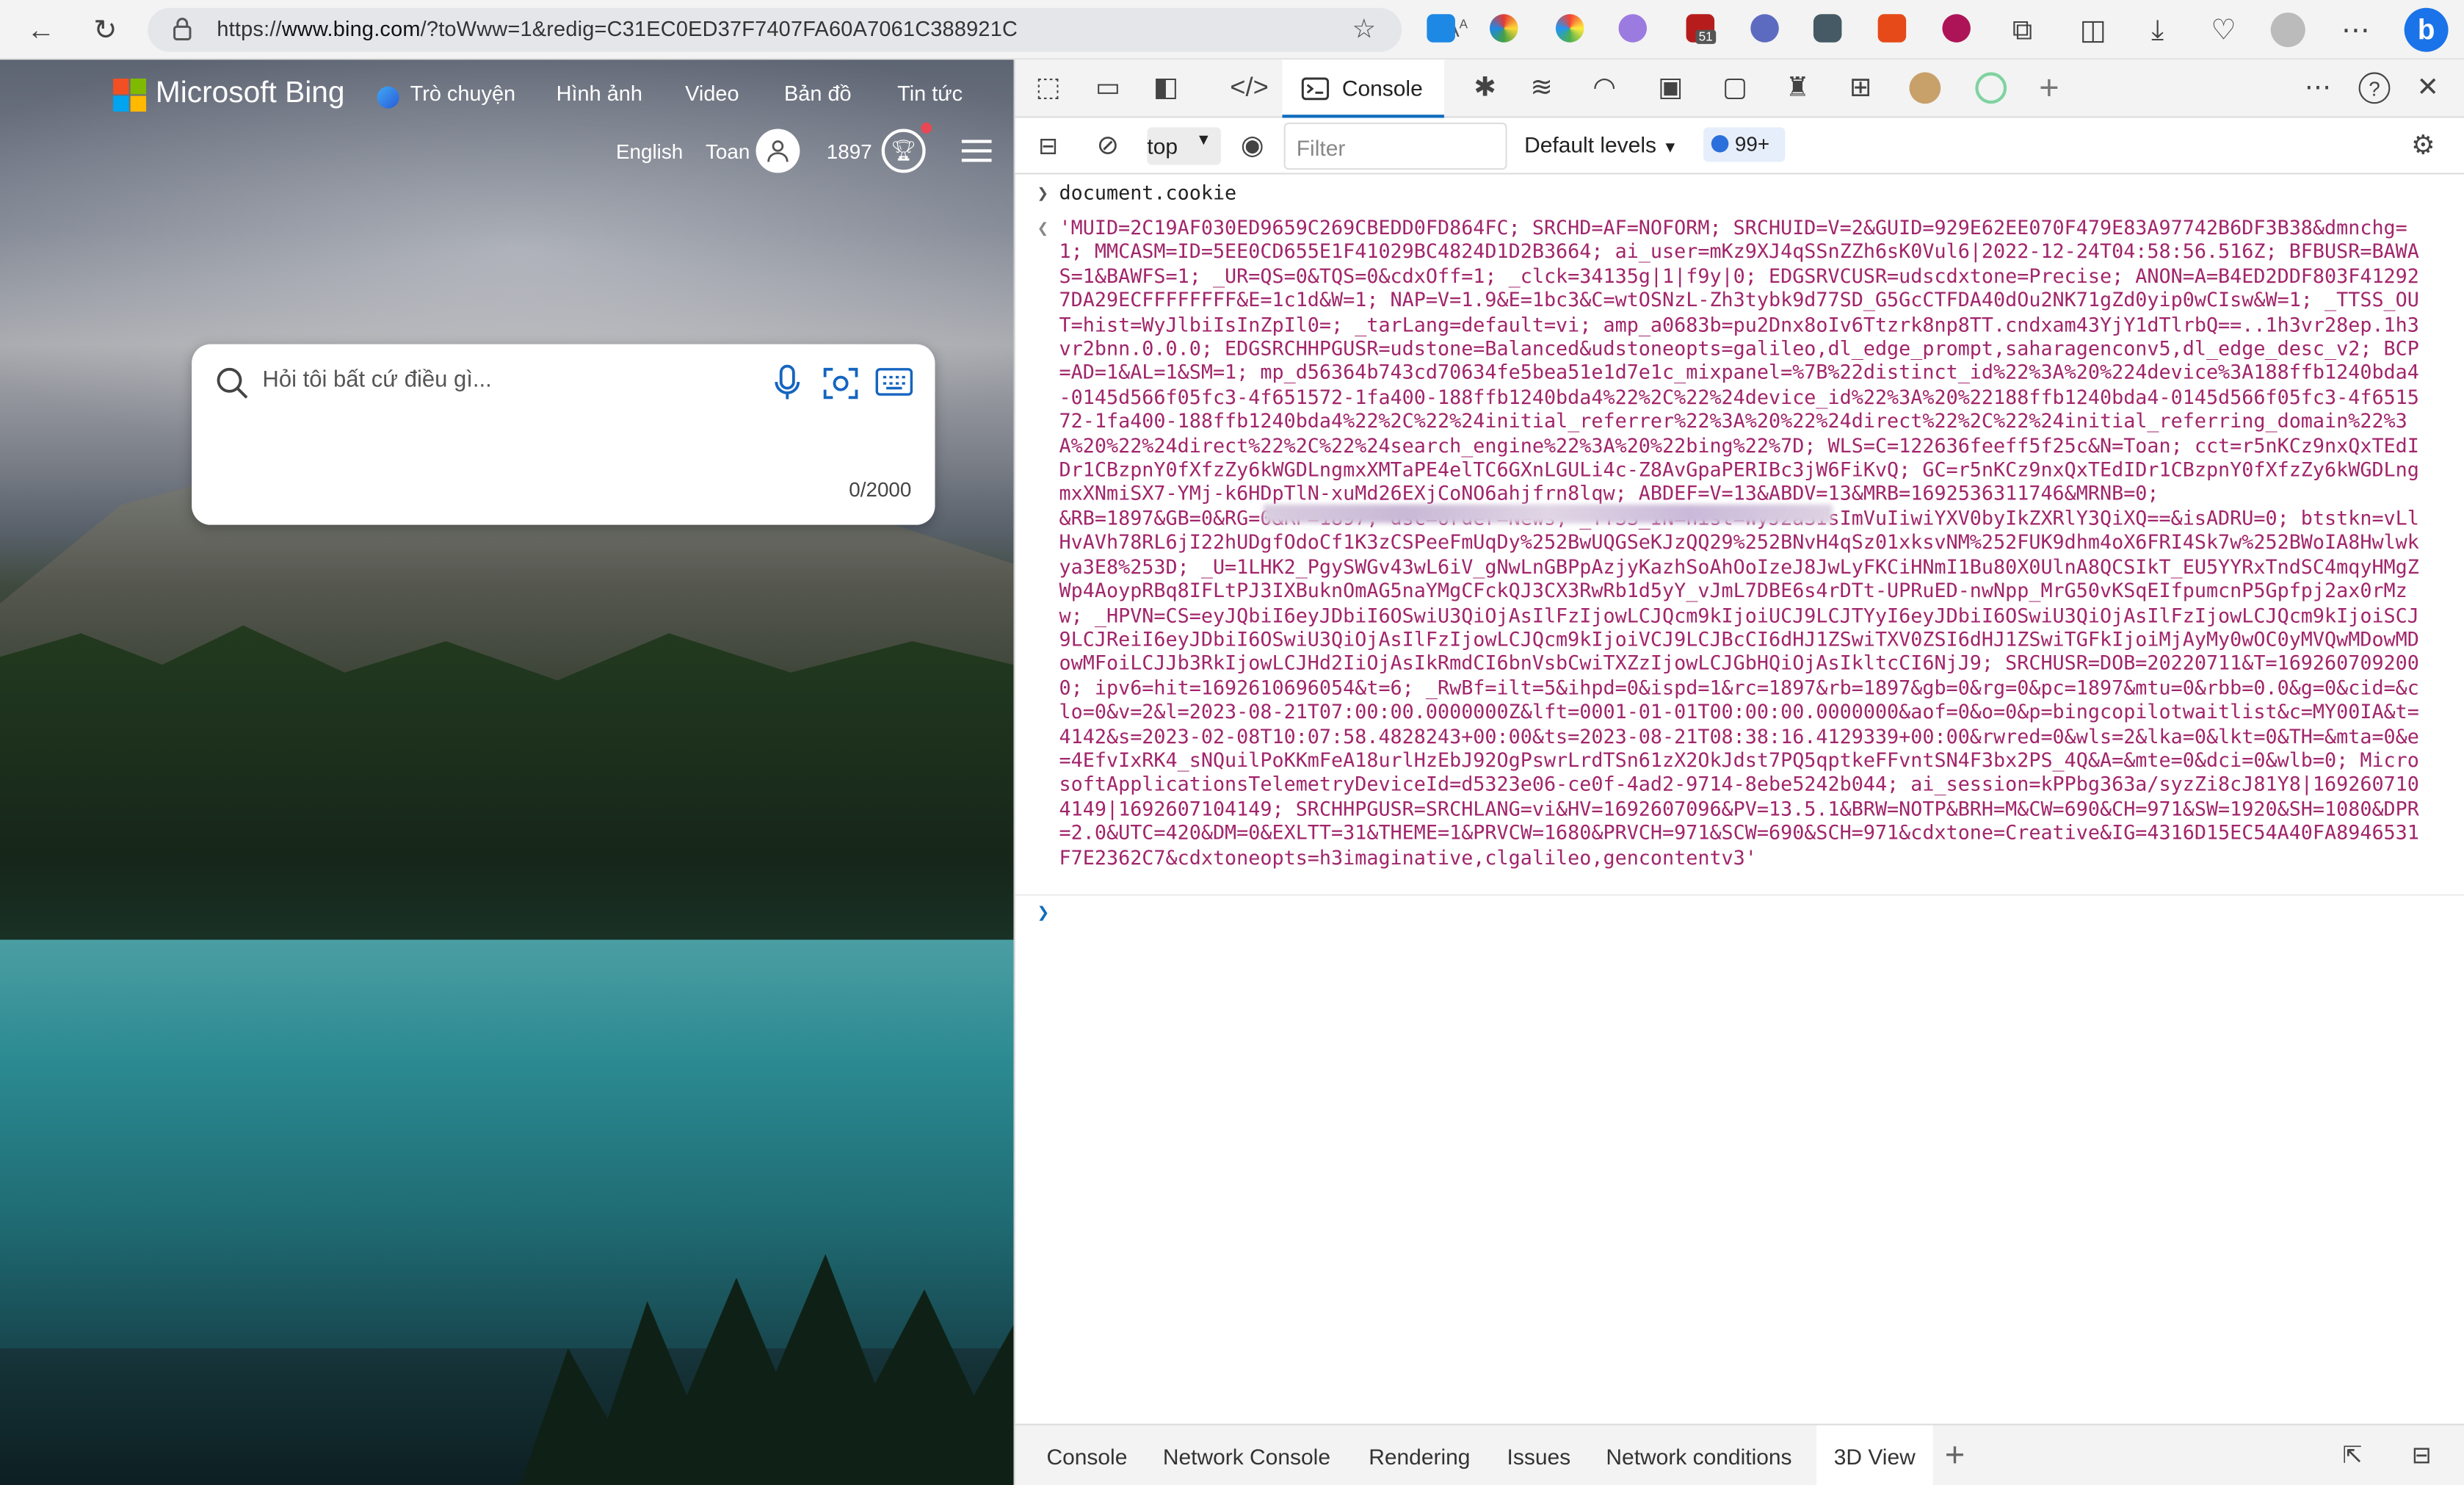 This screenshot has width=2464, height=1485. I want to click on rewards-trophy-icon: 🏆︎, so click(904, 151).